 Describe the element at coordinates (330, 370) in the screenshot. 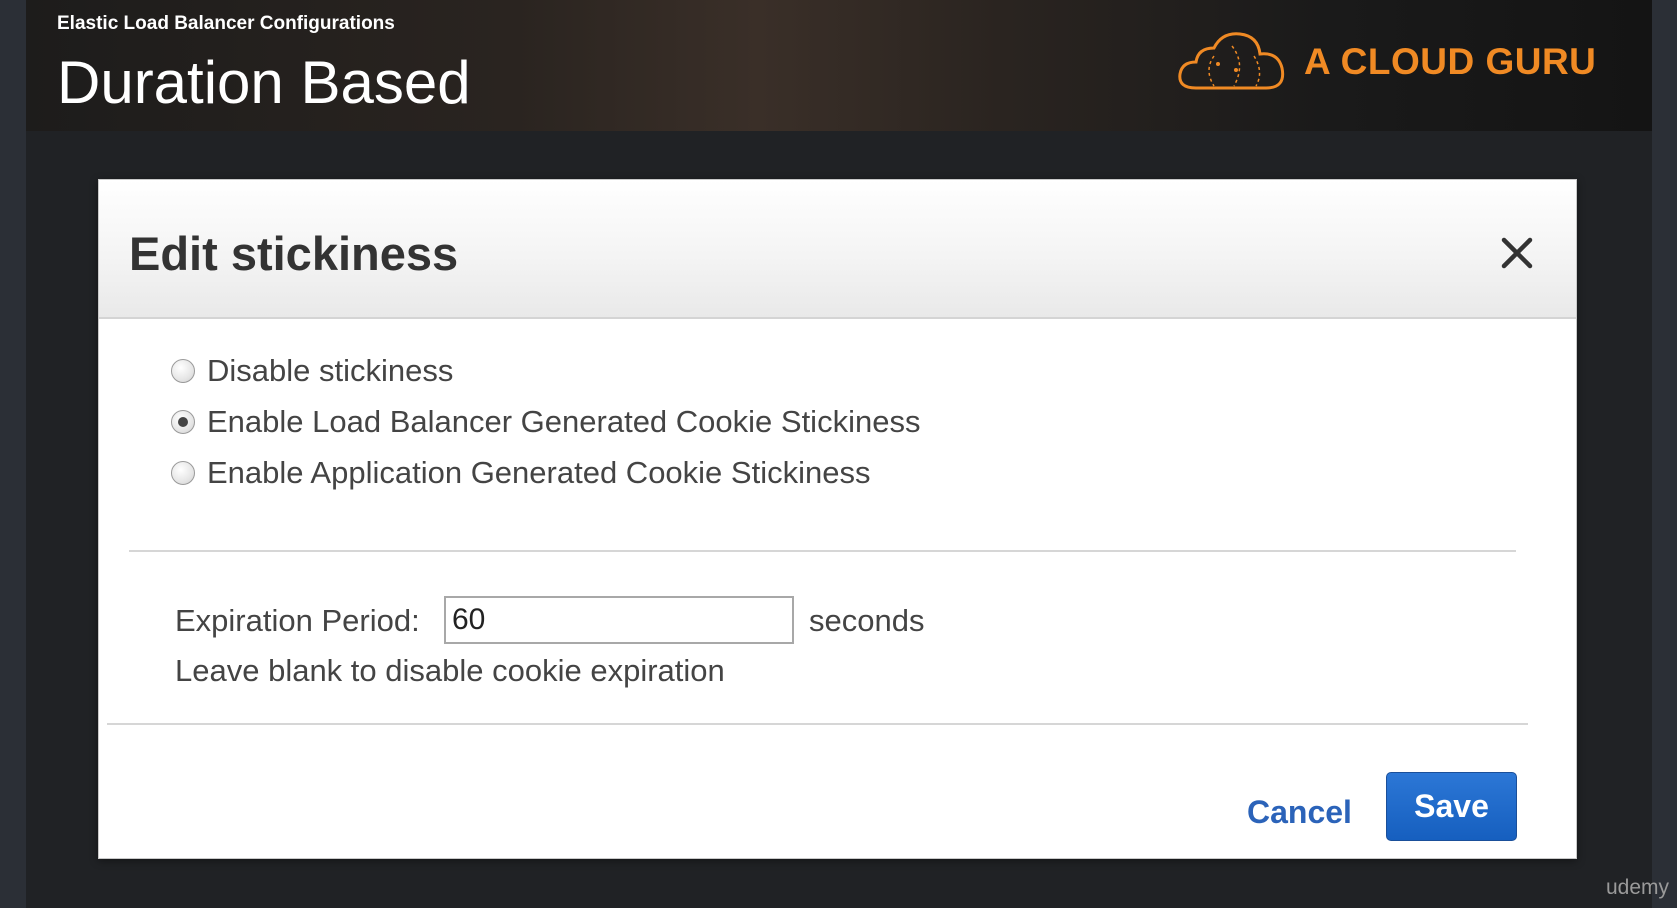

I see `option-label: Disable stickiness` at that location.